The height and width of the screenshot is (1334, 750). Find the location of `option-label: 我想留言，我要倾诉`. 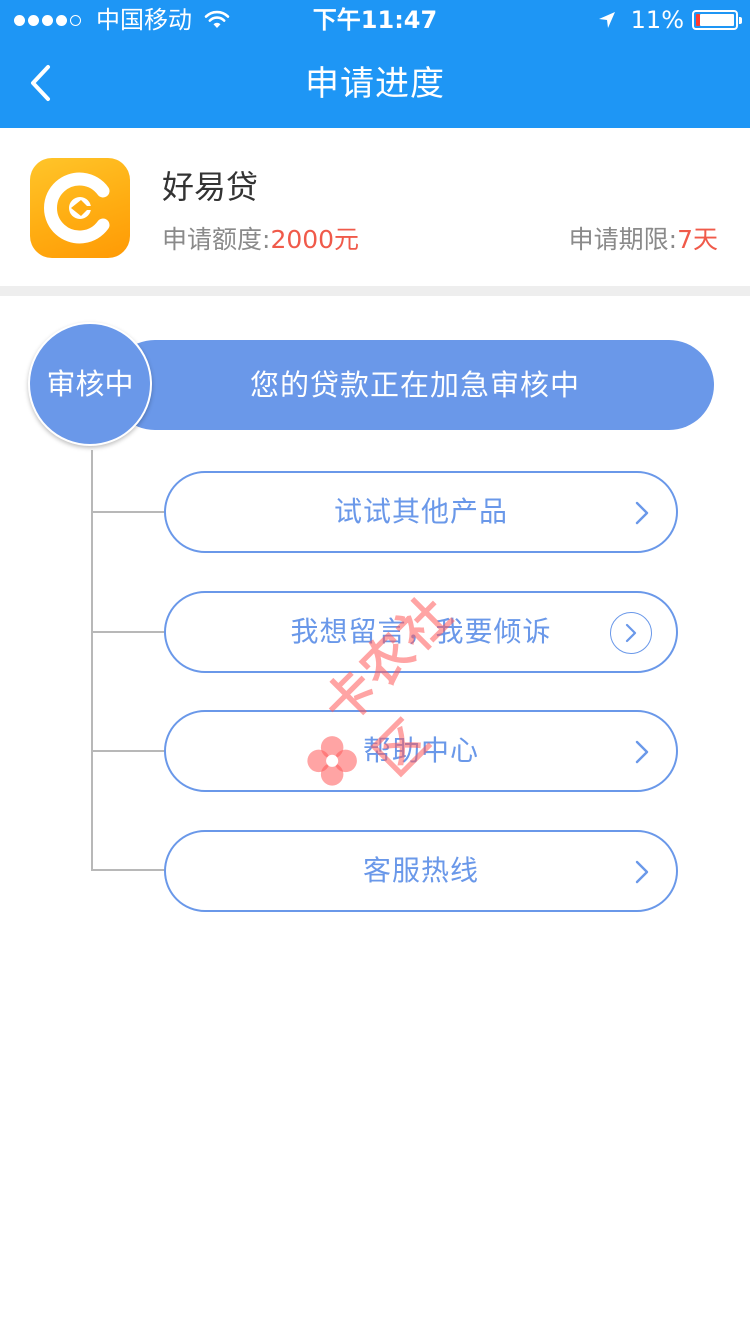

option-label: 我想留言，我要倾诉 is located at coordinates (421, 631).